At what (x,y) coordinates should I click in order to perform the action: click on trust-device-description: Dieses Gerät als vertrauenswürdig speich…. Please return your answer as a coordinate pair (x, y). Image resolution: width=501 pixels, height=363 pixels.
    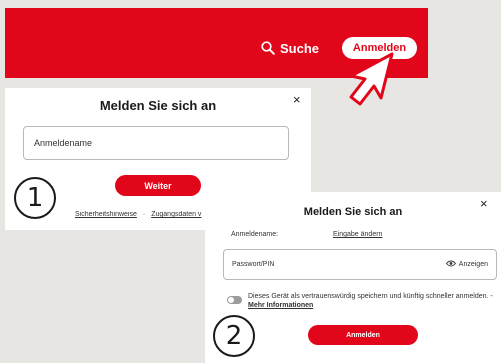
    Looking at the image, I should click on (370, 296).